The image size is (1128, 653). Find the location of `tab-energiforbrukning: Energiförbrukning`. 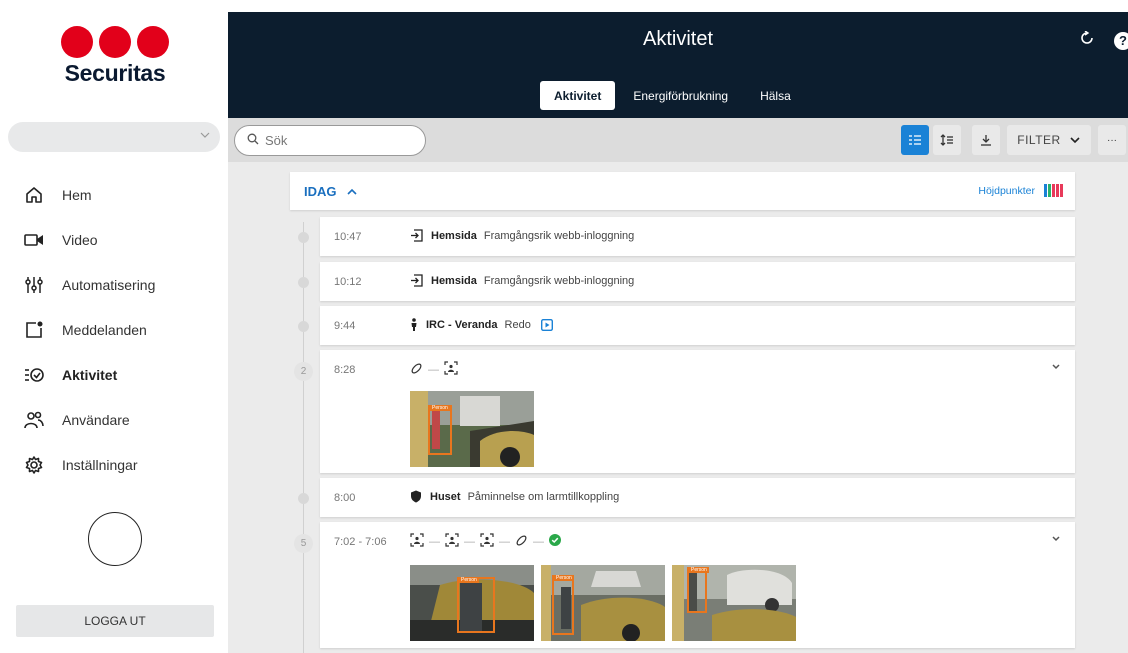

tab-energiforbrukning: Energiförbrukning is located at coordinates (680, 95).